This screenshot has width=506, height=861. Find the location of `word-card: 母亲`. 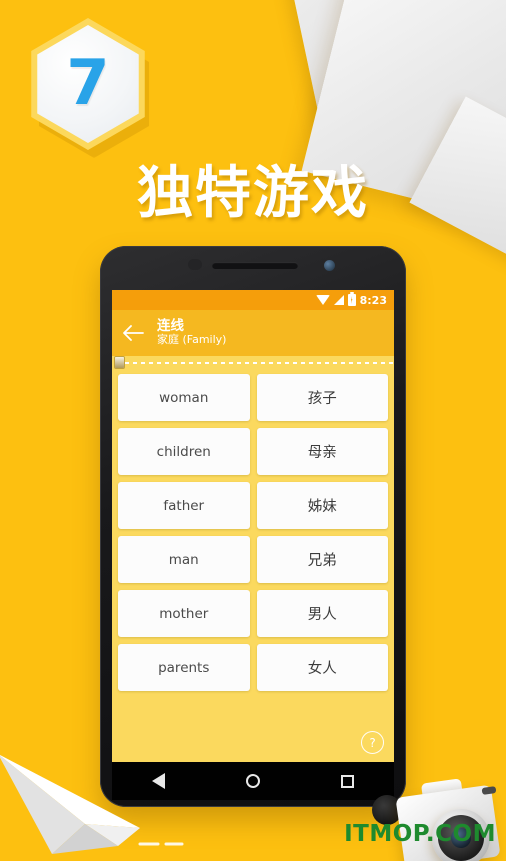

word-card: 母亲 is located at coordinates (322, 451).